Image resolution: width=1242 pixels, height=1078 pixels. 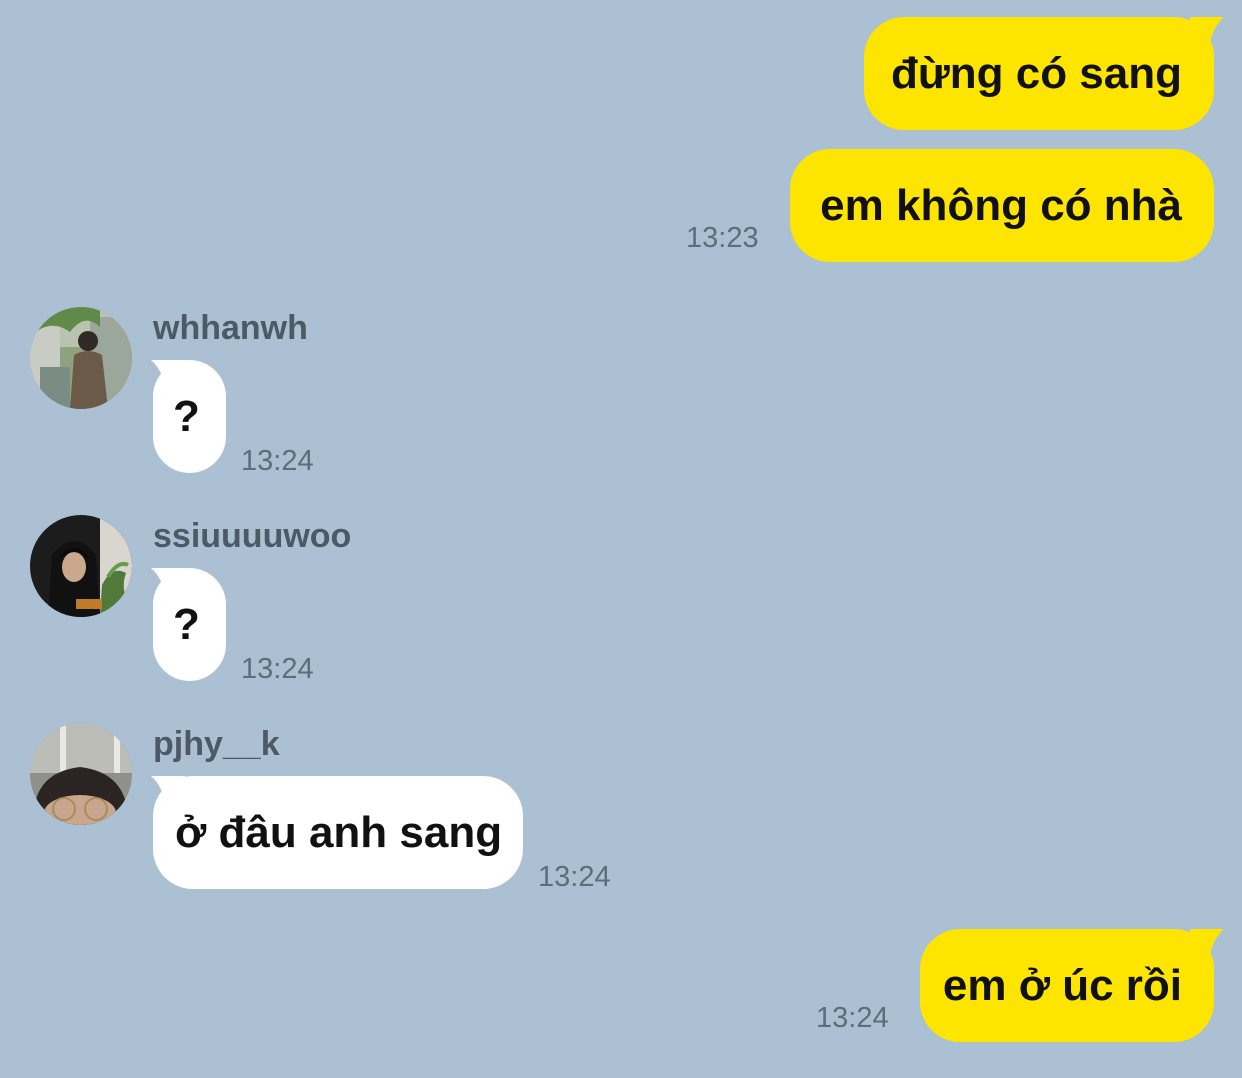 What do you see at coordinates (216, 744) in the screenshot?
I see `sender-name: pjhy__k` at bounding box center [216, 744].